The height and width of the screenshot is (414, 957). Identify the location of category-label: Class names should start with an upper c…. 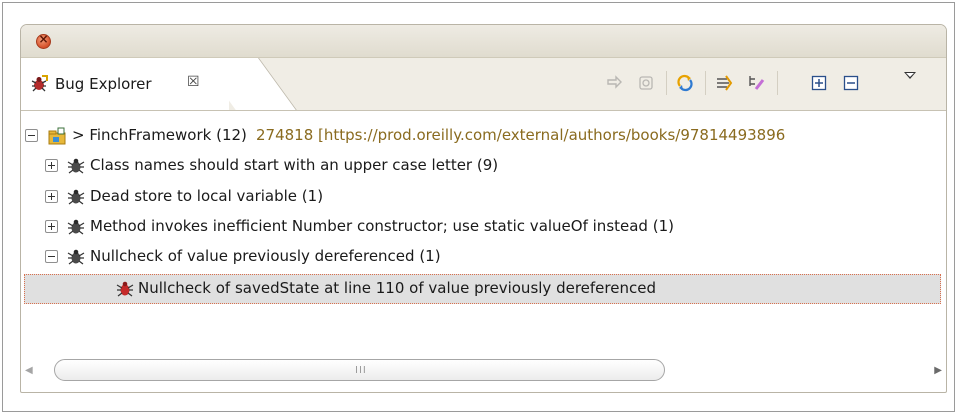
(294, 165).